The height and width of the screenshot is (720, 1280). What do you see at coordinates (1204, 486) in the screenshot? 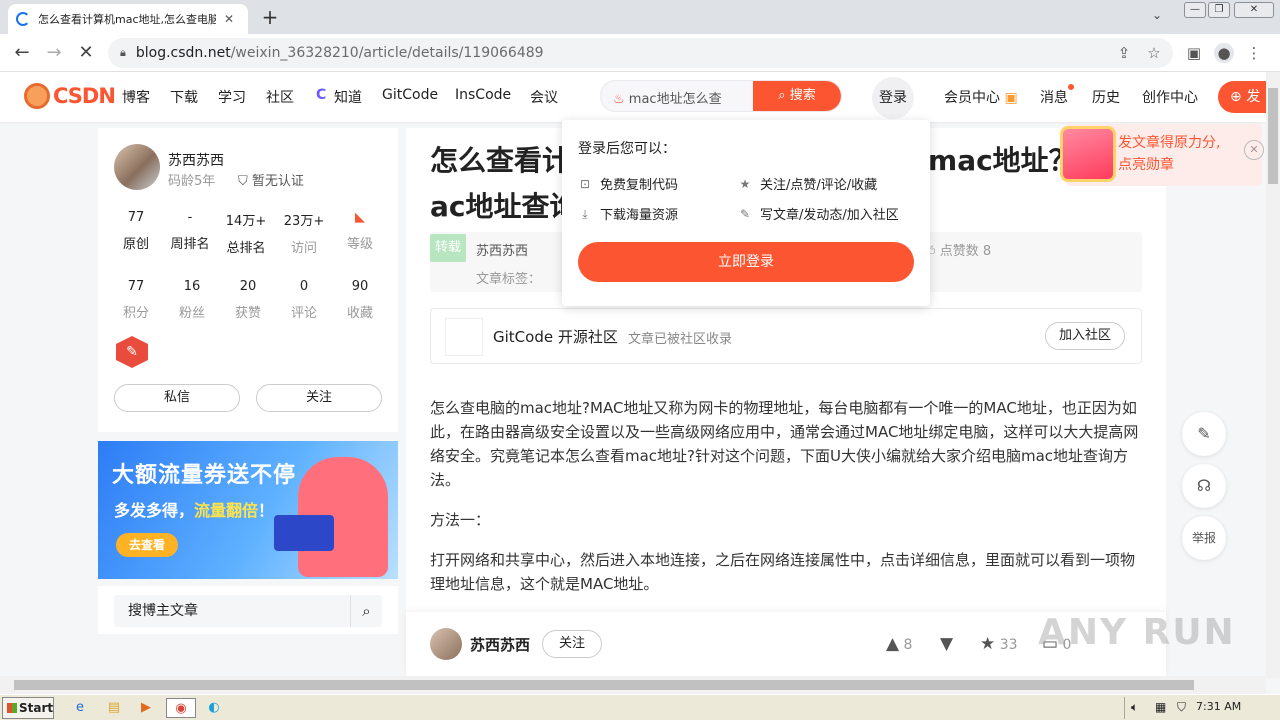
I see `headset-icon: ☊` at bounding box center [1204, 486].